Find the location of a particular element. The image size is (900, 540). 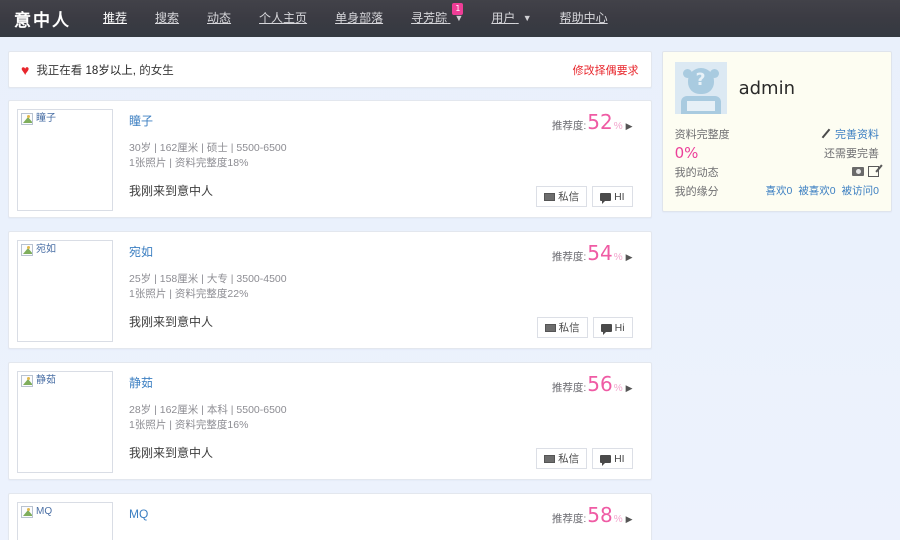

person-photo-thumbnail: 宛如 is located at coordinates (65, 291).